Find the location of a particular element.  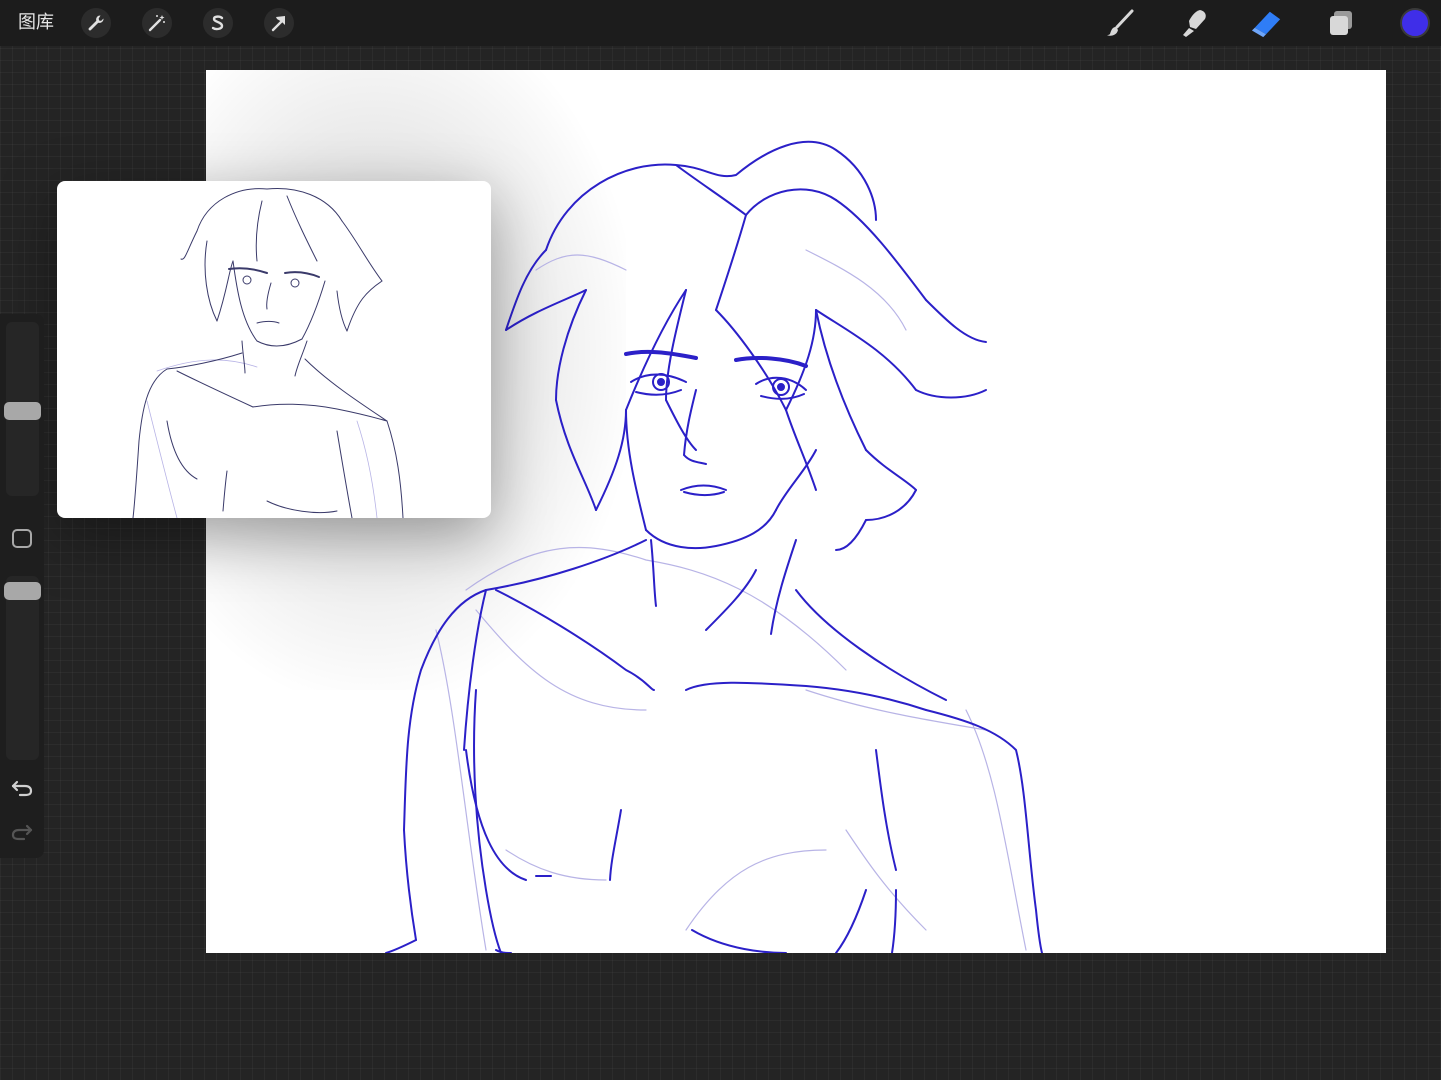

actions-button is located at coordinates (96, 23).